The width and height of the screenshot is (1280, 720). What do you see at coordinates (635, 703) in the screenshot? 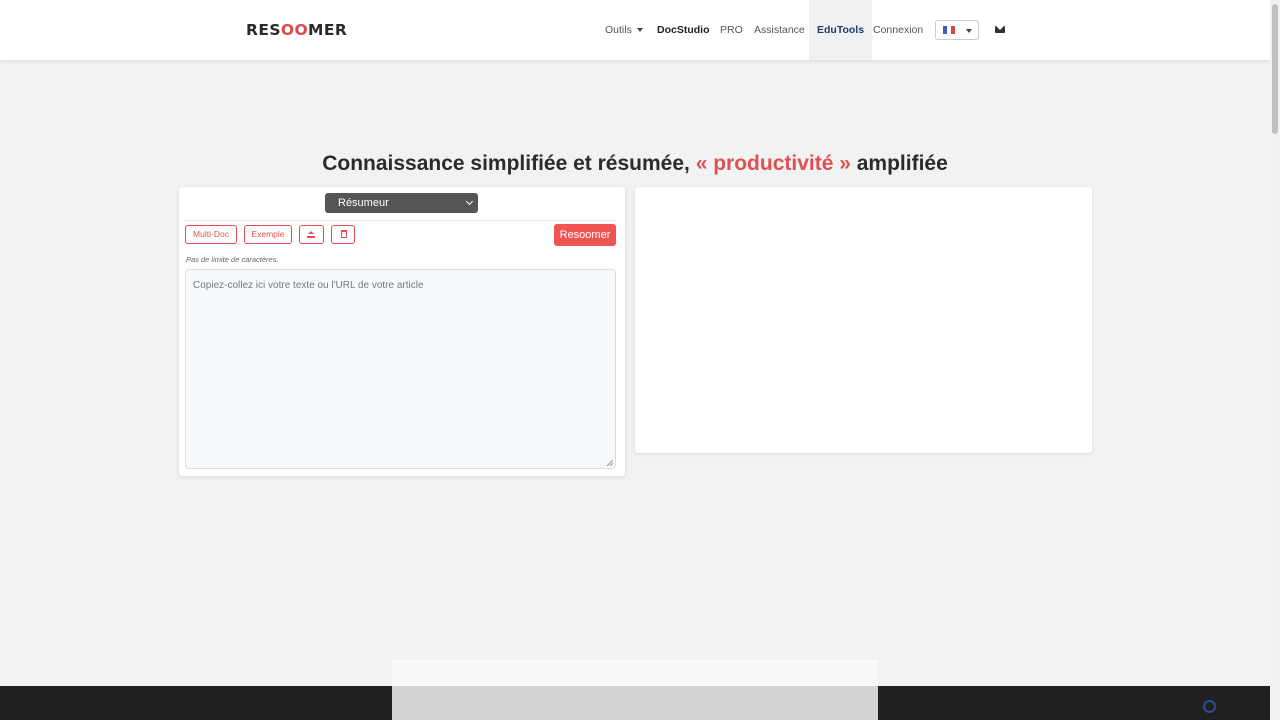
I see `ad-banner-bottom` at bounding box center [635, 703].